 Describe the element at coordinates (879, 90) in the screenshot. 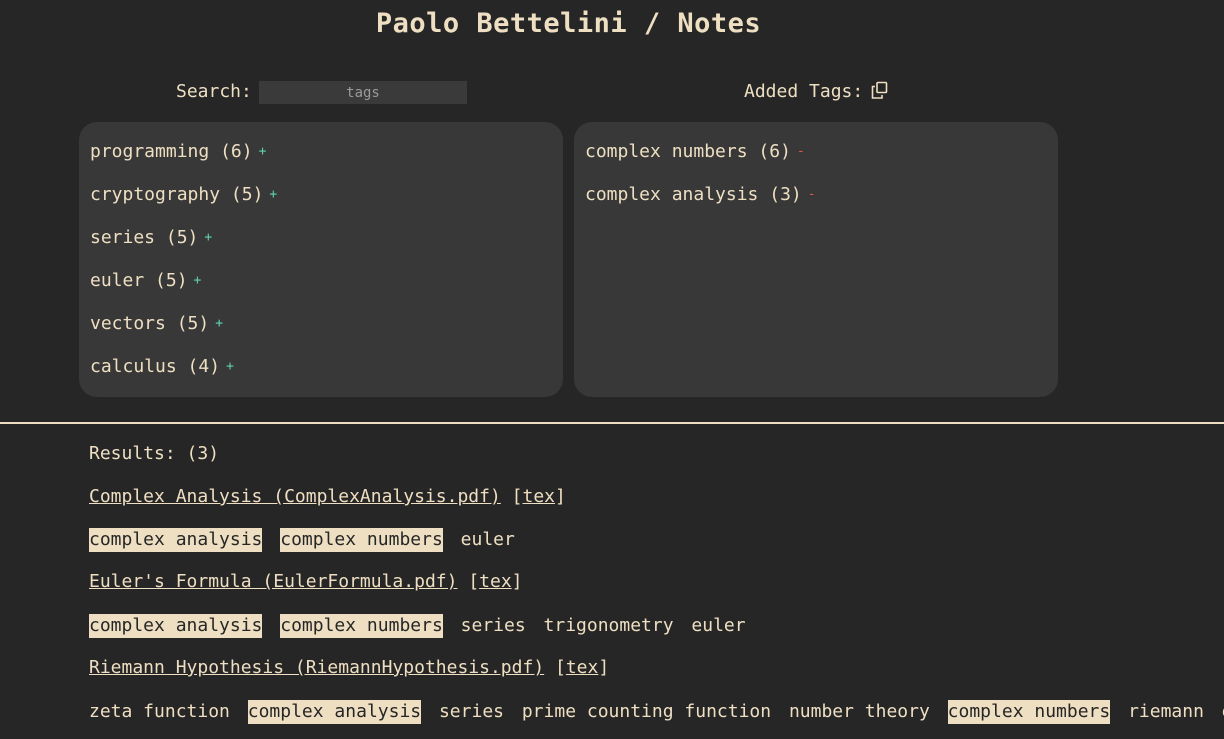

I see `copy-icon` at that location.